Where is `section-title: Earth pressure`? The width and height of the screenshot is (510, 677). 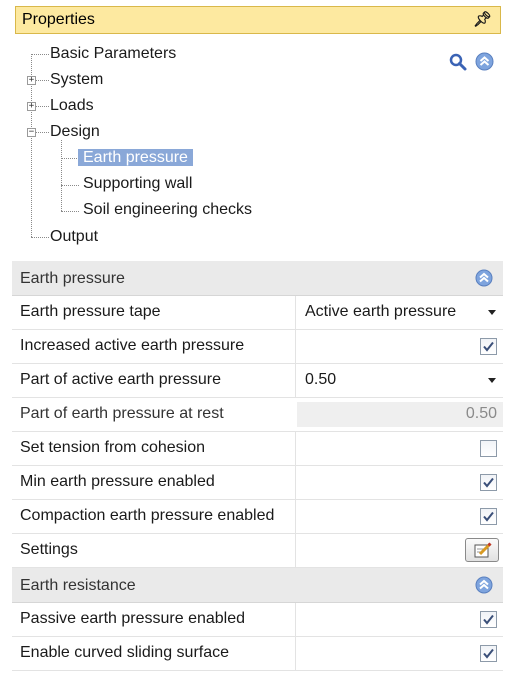 section-title: Earth pressure is located at coordinates (72, 278).